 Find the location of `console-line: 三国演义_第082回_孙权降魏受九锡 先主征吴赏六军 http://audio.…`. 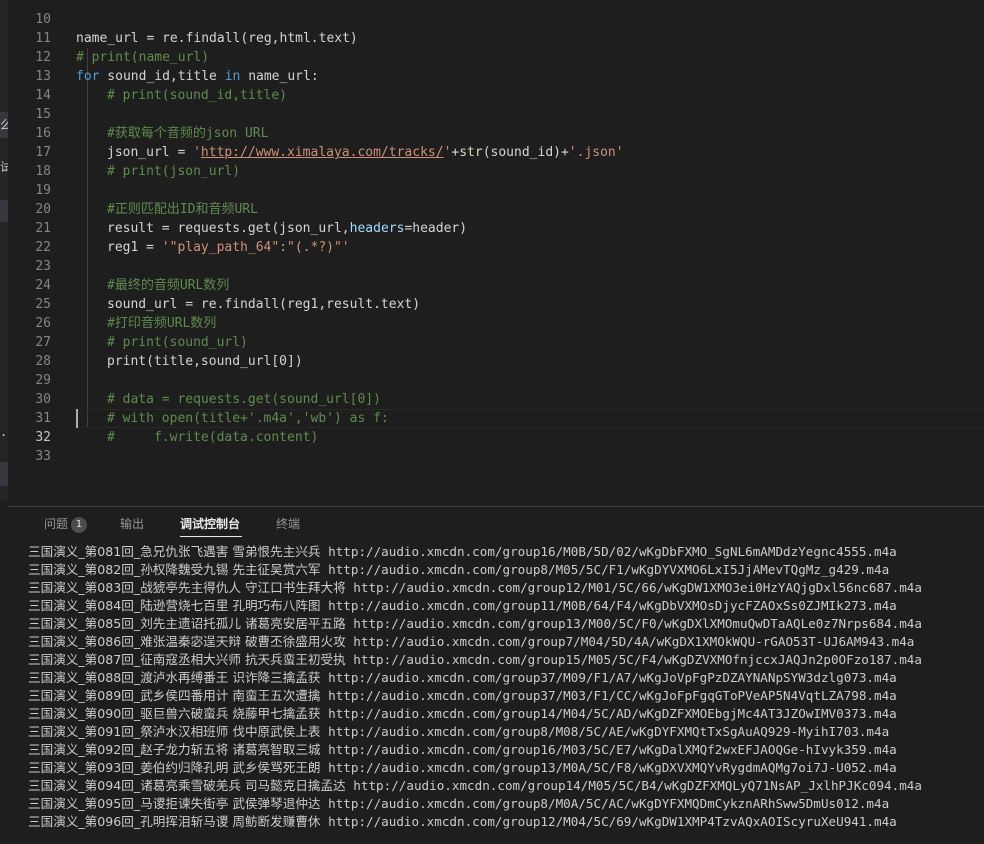

console-line: 三国演义_第082回_孙权降魏受九锡 先主征吴赏六军 http://audio.… is located at coordinates (459, 569).